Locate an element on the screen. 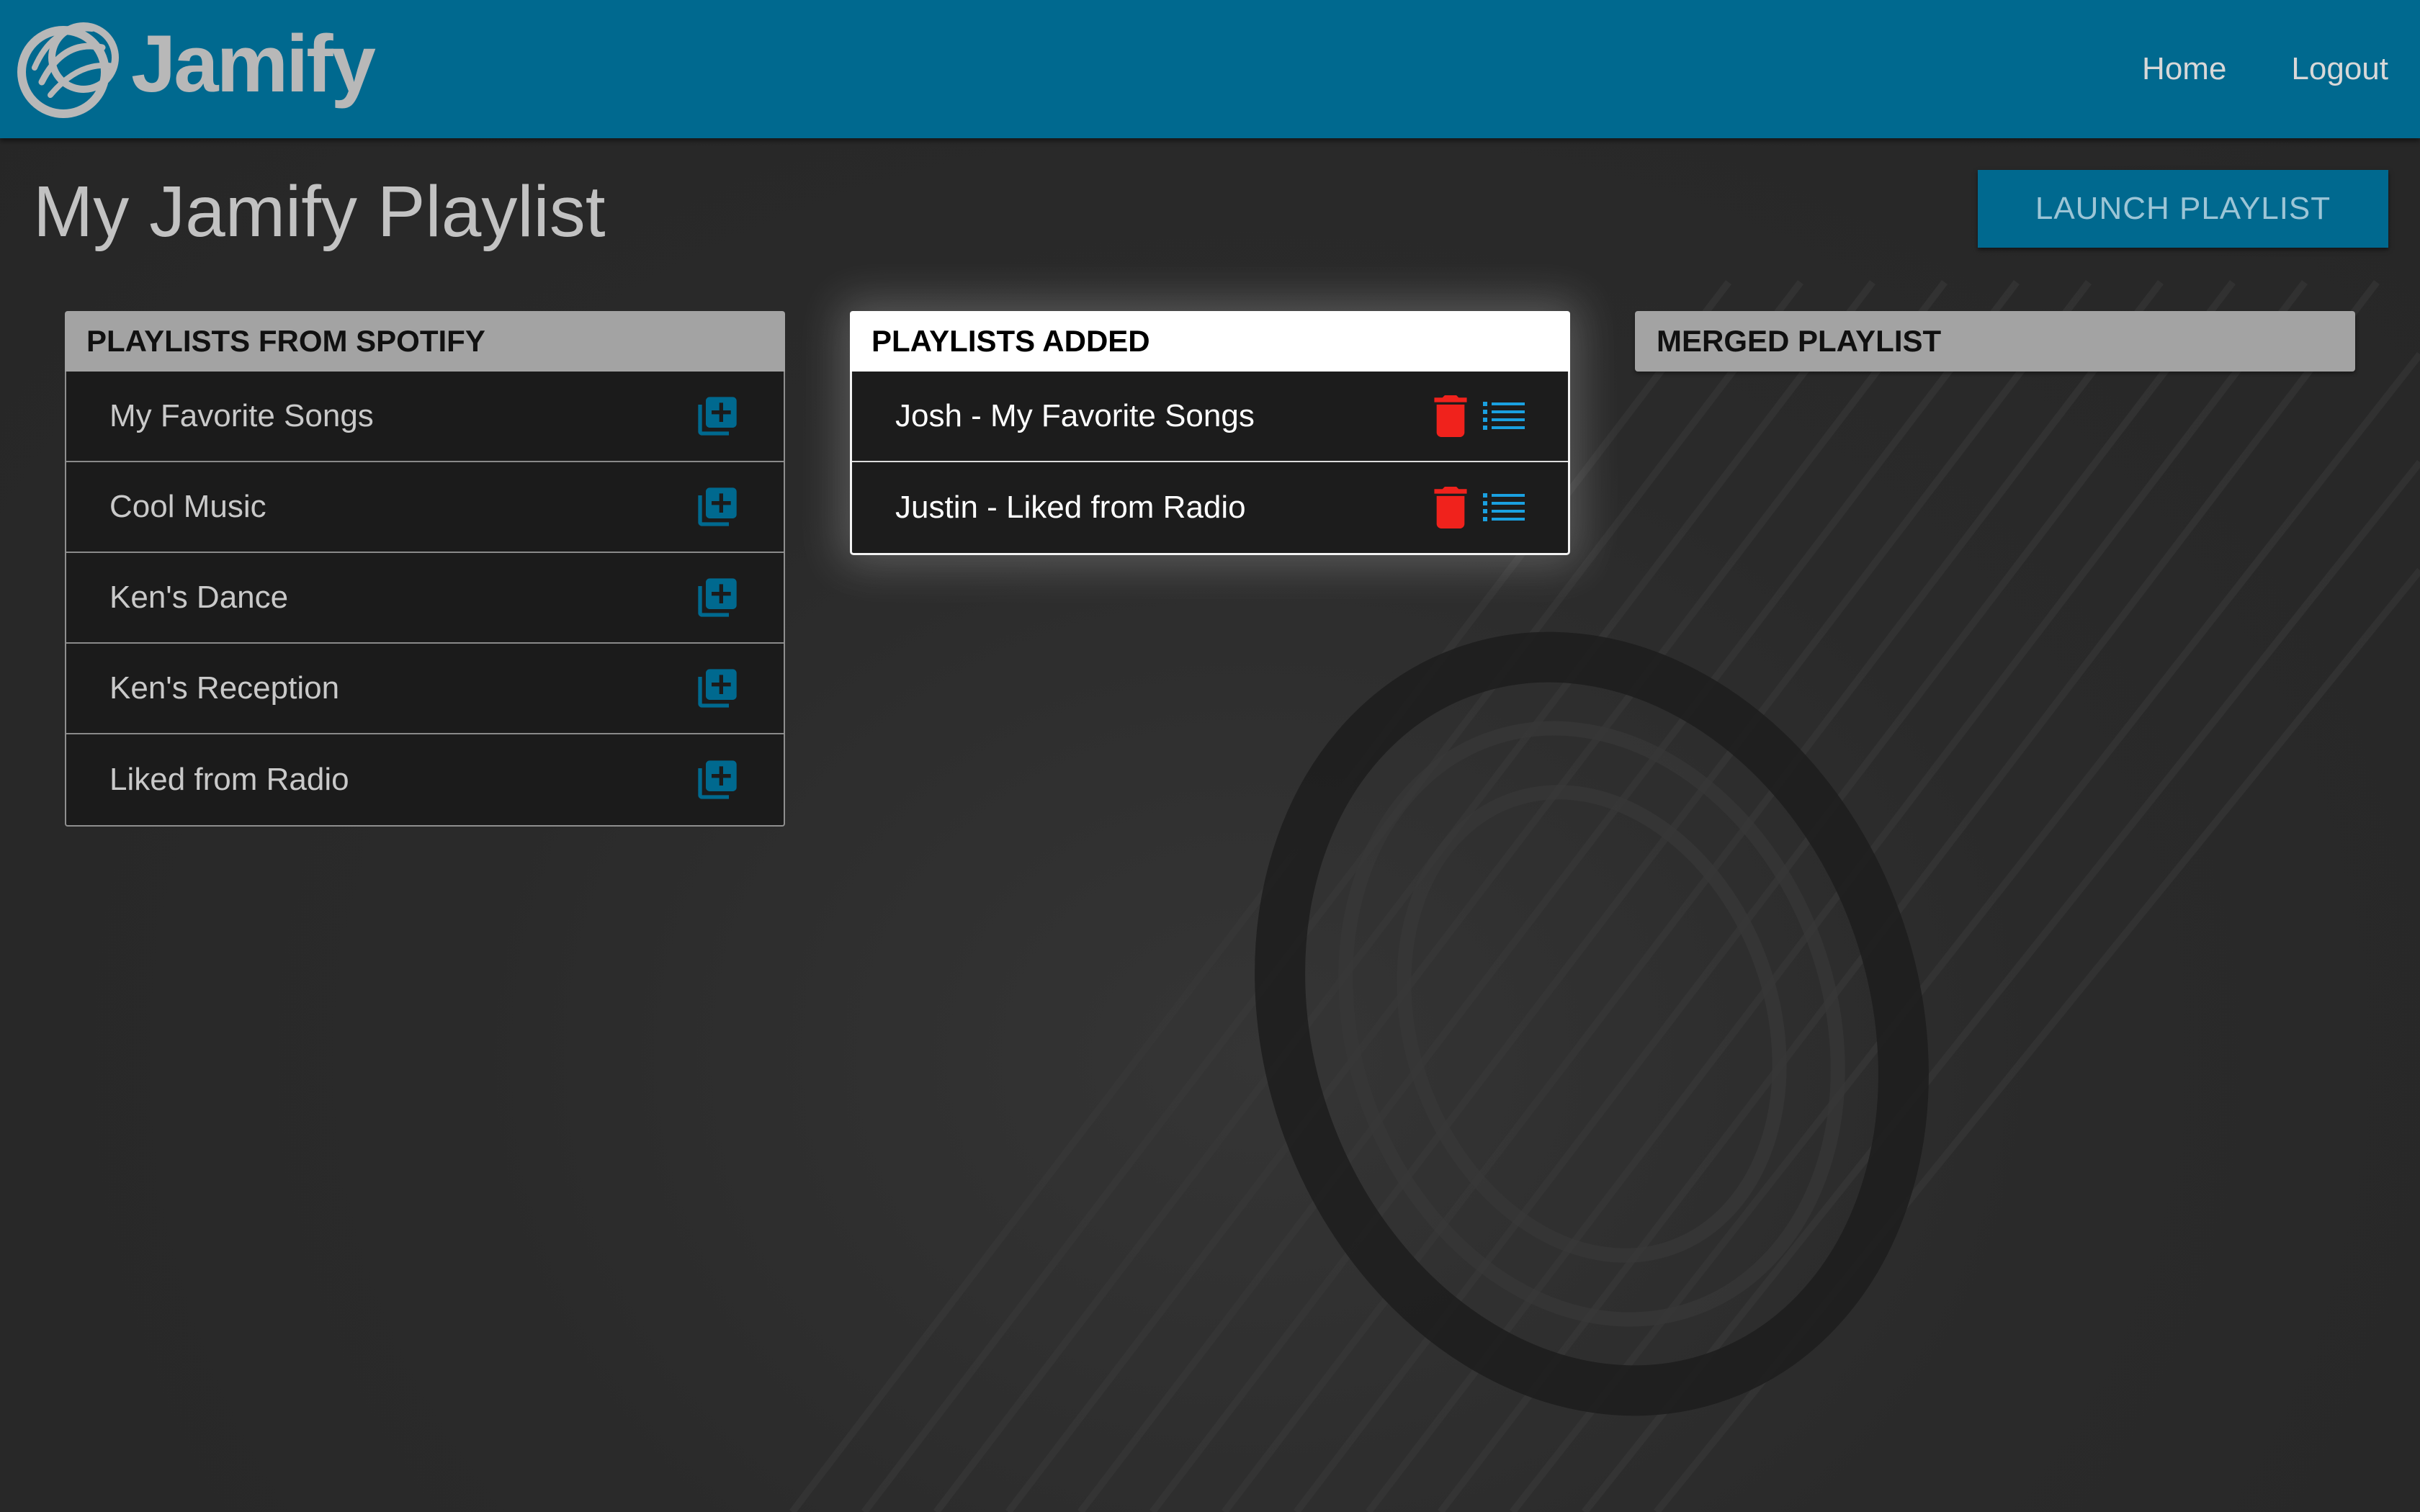 This screenshot has width=2420, height=1512. playlist-name: Josh - My Favorite Songs is located at coordinates (1075, 415).